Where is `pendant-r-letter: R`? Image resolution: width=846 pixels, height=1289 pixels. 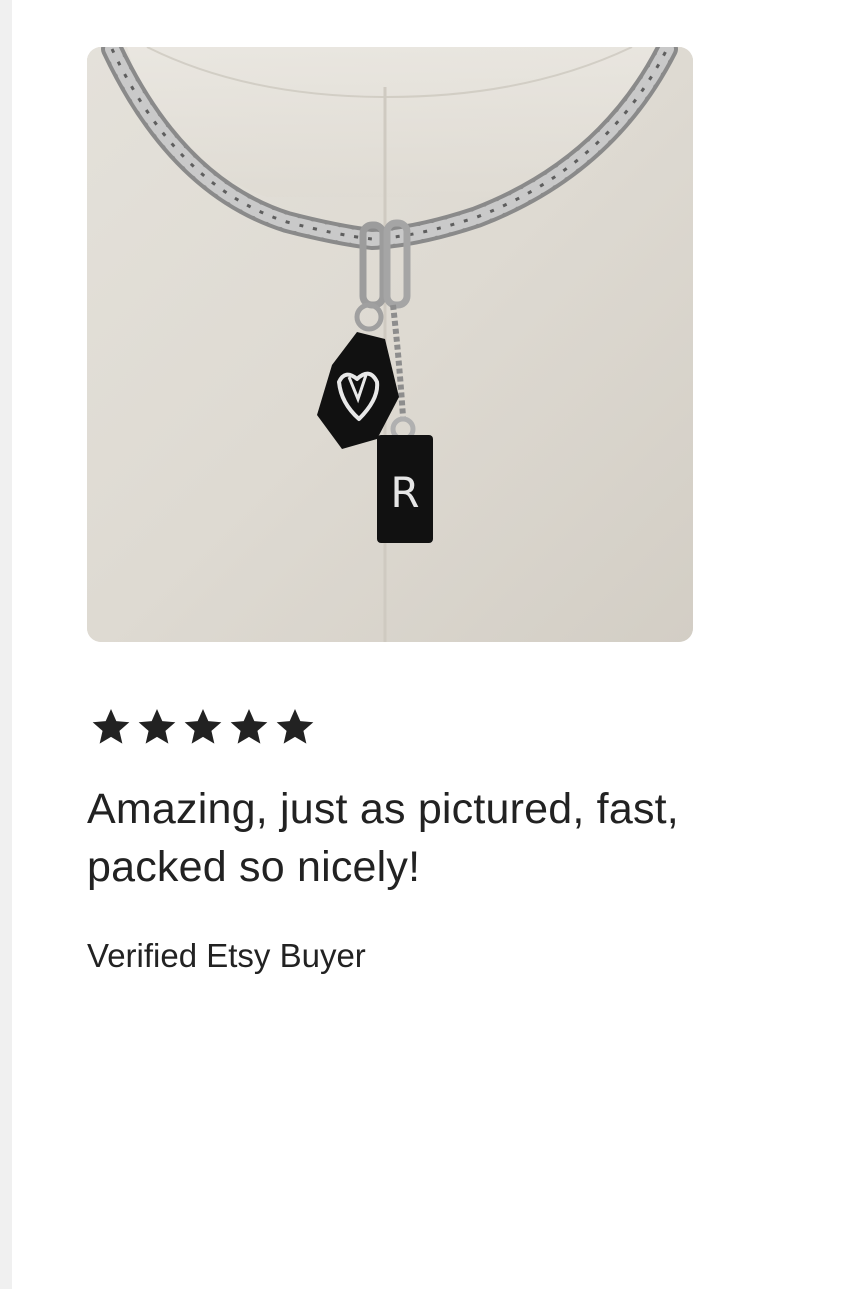
pendant-r-letter: R is located at coordinates (404, 492).